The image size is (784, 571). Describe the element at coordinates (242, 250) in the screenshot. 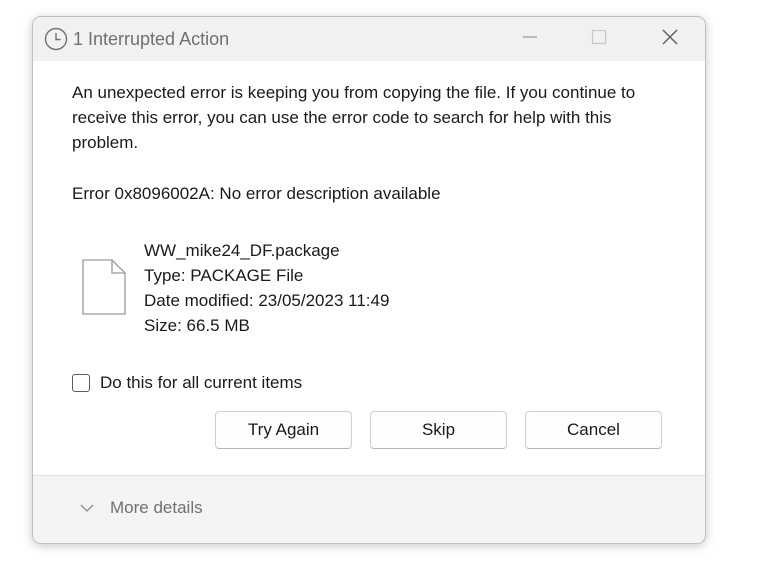

I see `file-name: WW_mike24_DF.package` at that location.